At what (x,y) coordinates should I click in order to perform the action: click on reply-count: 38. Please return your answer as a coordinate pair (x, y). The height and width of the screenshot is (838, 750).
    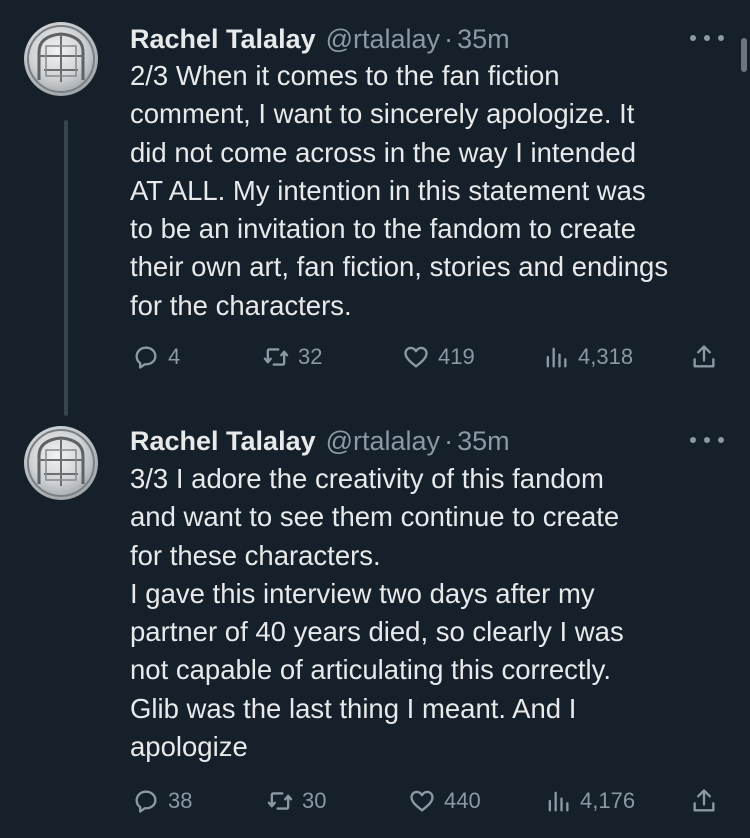
    Looking at the image, I should click on (180, 800).